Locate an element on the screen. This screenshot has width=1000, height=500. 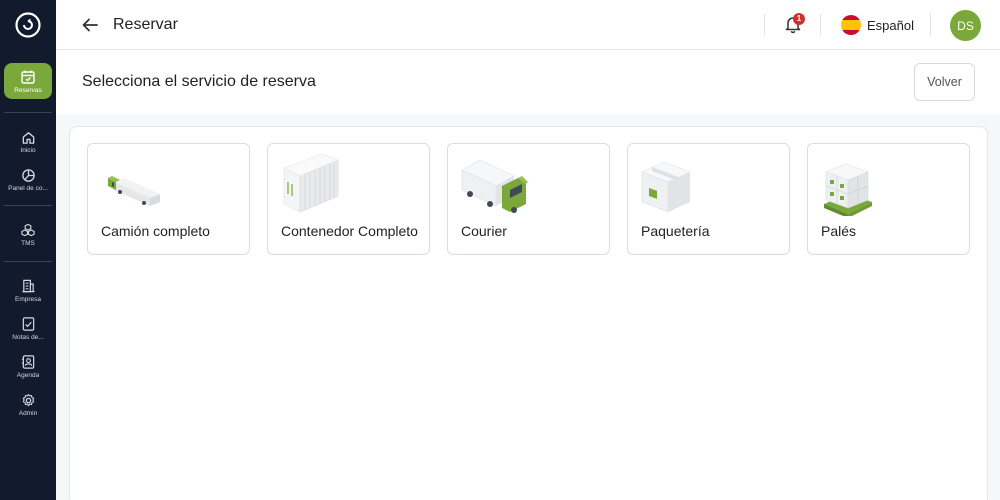
service-card-label: Palés is located at coordinates (839, 231).